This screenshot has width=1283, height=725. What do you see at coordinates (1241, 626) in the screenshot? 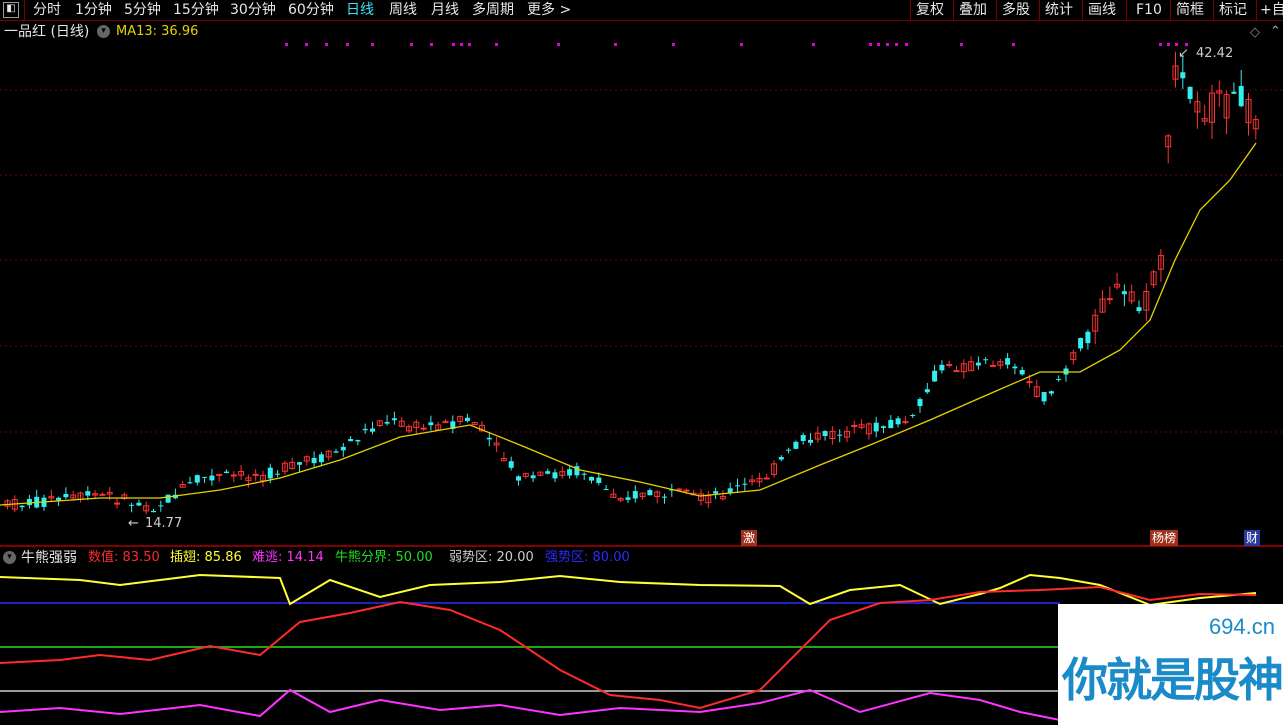
I see `watermark-site: 694.cn` at bounding box center [1241, 626].